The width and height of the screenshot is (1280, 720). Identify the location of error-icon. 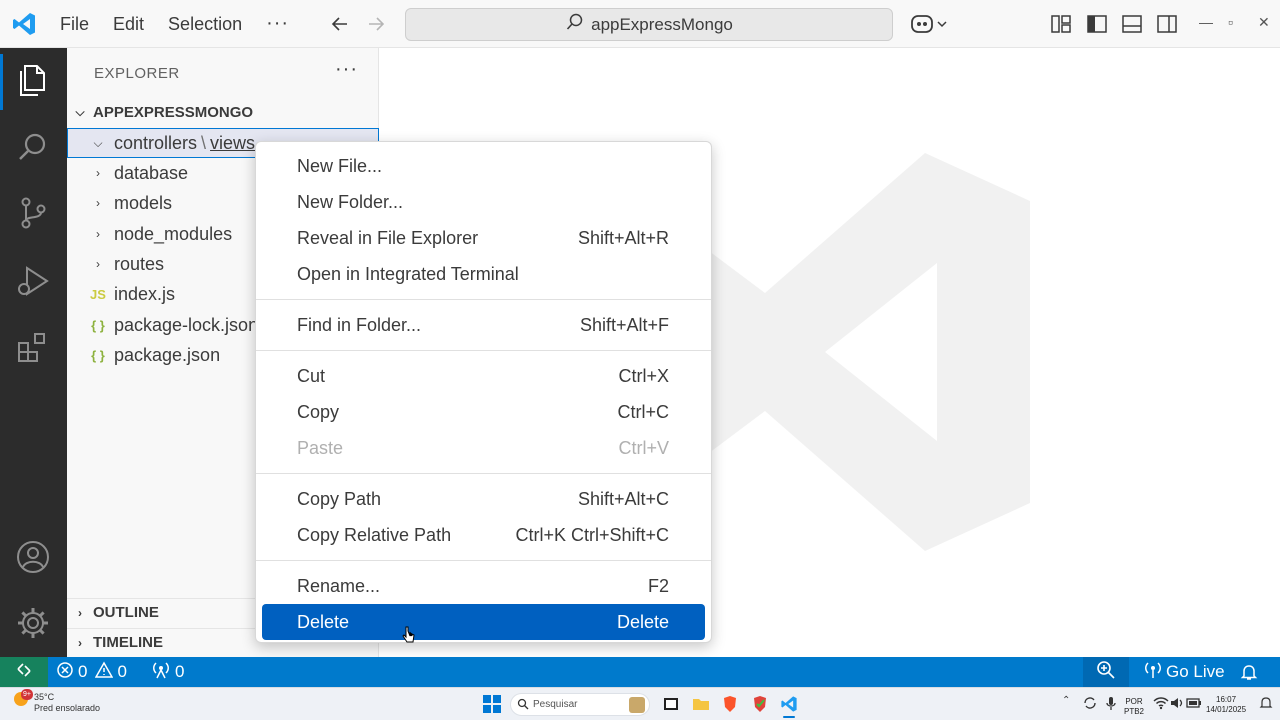
(65, 672).